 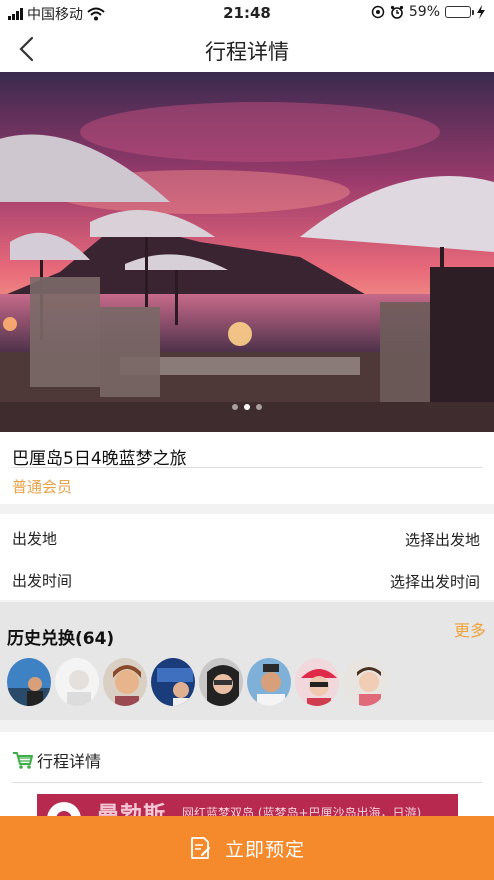 What do you see at coordinates (424, 12) in the screenshot?
I see `battery-percent: 59%` at bounding box center [424, 12].